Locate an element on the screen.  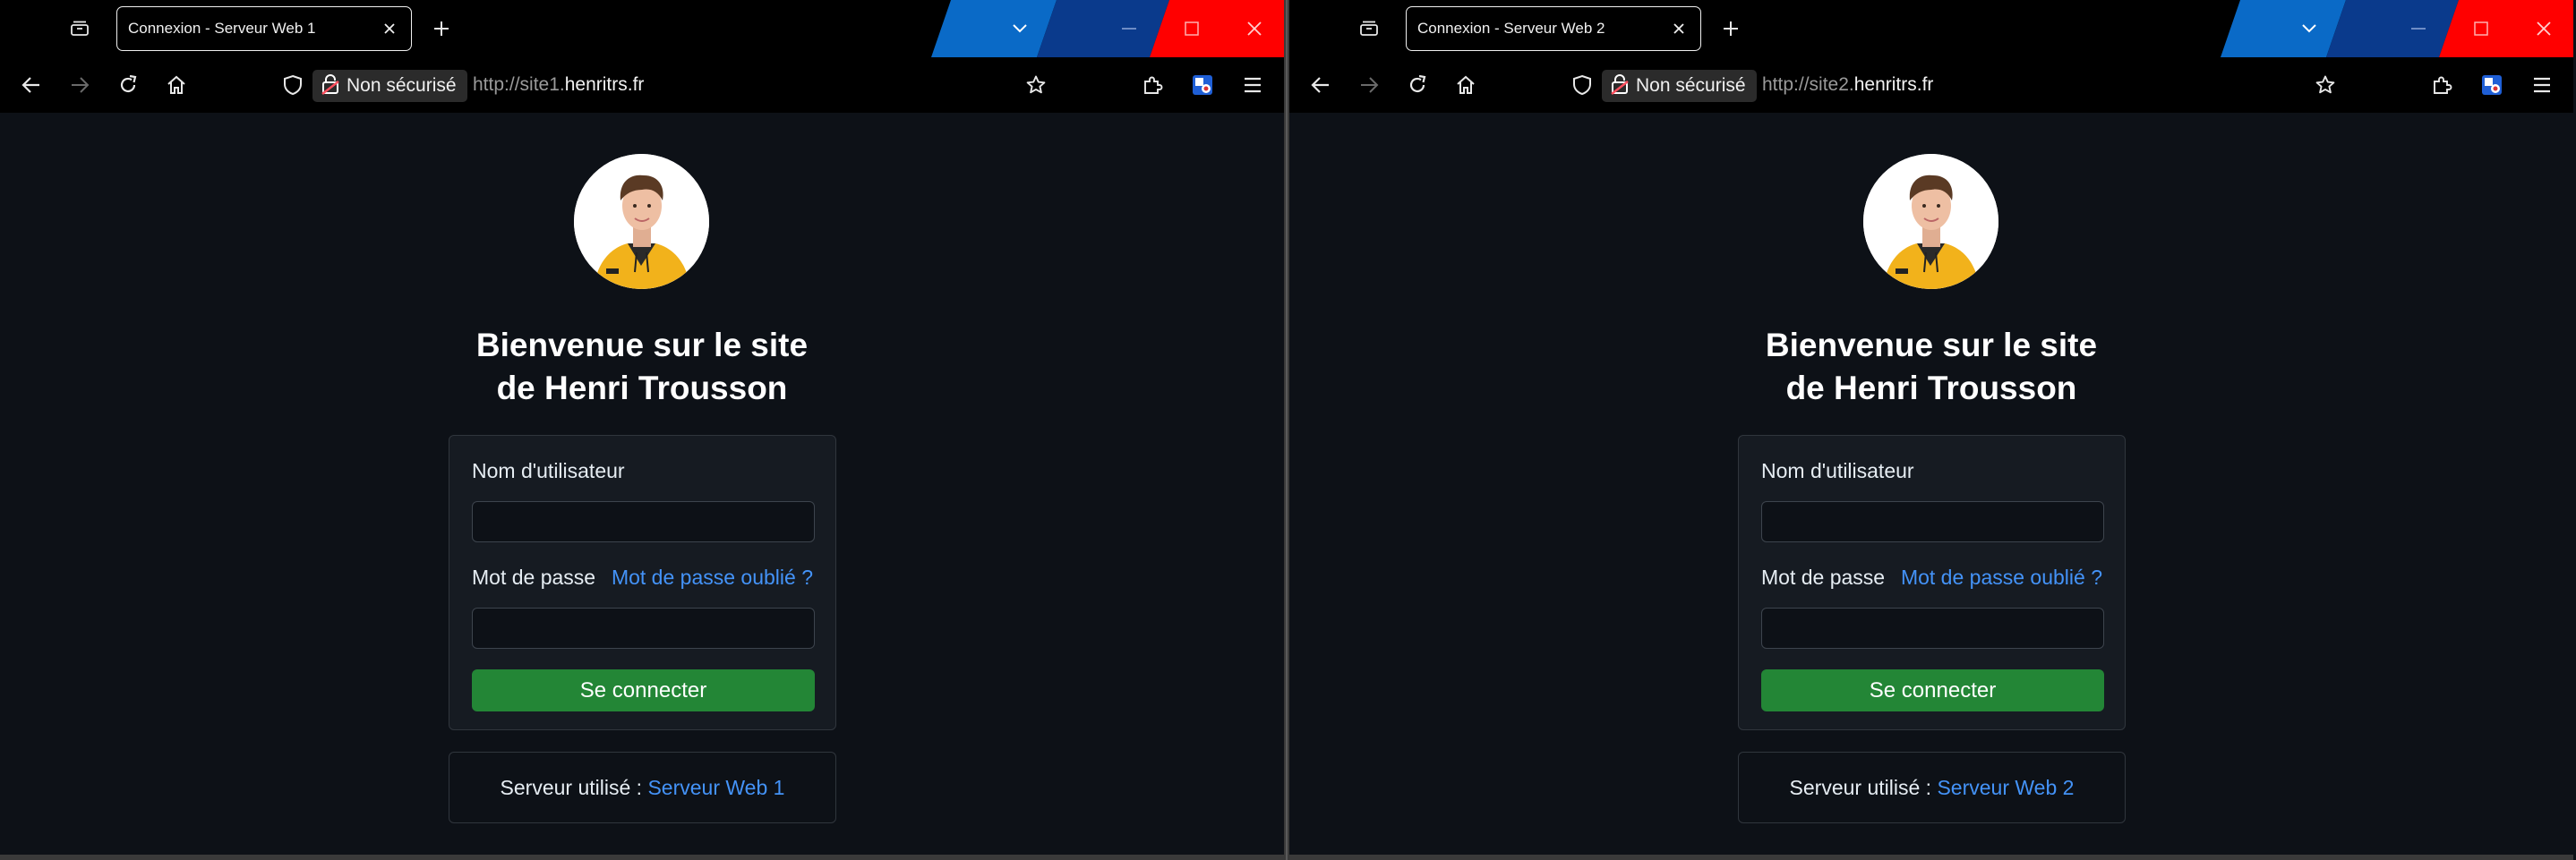
tab-active: Connexion - Serveur Web 2 is located at coordinates (1553, 28).